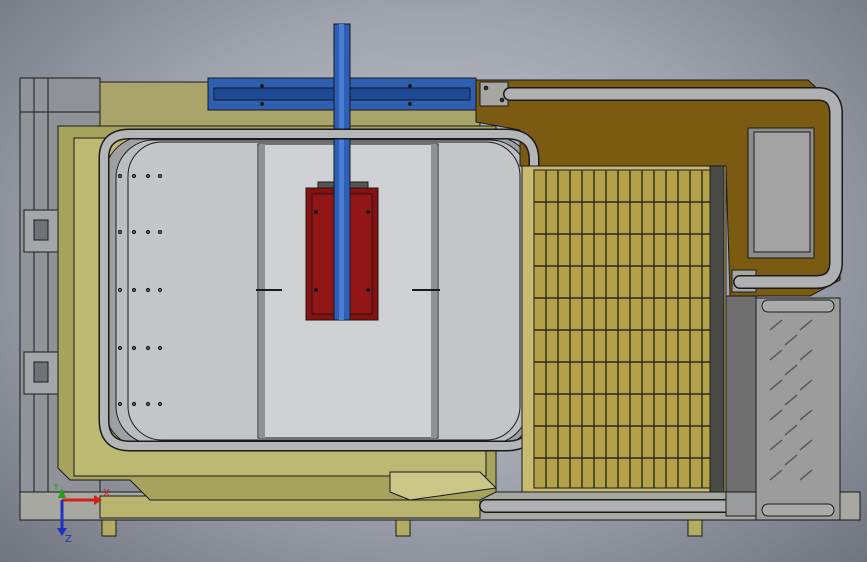 Image resolution: width=867 pixels, height=562 pixels. What do you see at coordinates (62, 493) in the screenshot?
I see `y-axis-arrow` at bounding box center [62, 493].